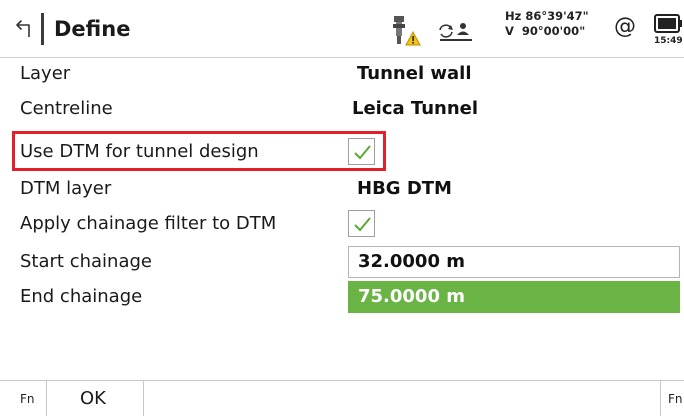  What do you see at coordinates (81, 296) in the screenshot?
I see `end-chainage-label: End chainage` at bounding box center [81, 296].